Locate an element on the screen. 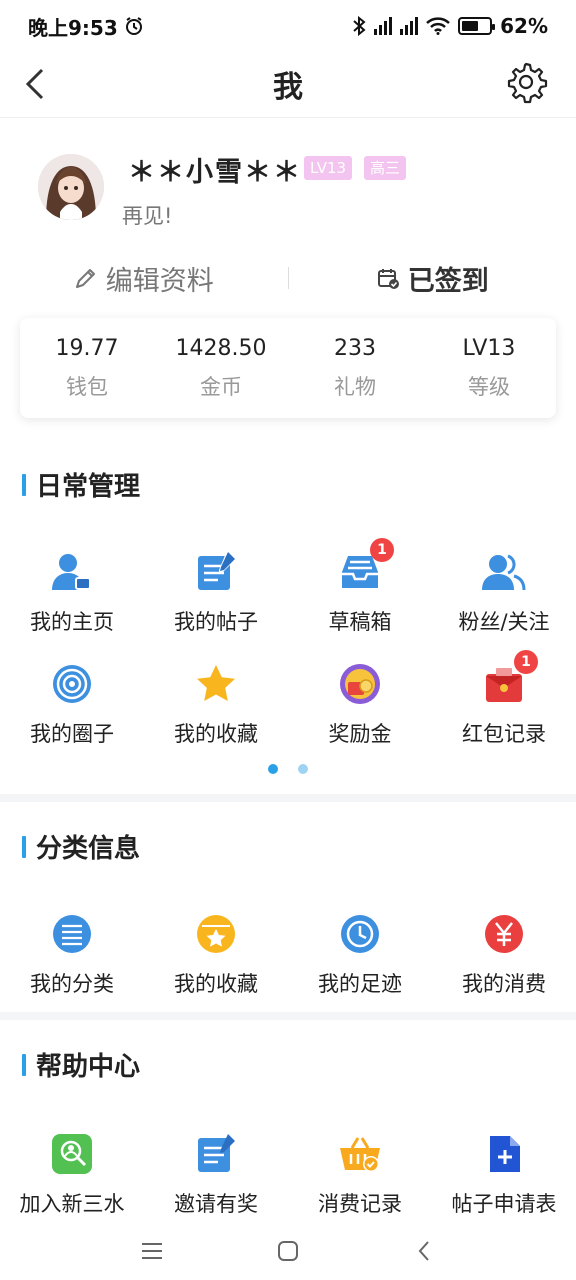 Image resolution: width=576 pixels, height=1280 pixels. list-icon is located at coordinates (72, 934).